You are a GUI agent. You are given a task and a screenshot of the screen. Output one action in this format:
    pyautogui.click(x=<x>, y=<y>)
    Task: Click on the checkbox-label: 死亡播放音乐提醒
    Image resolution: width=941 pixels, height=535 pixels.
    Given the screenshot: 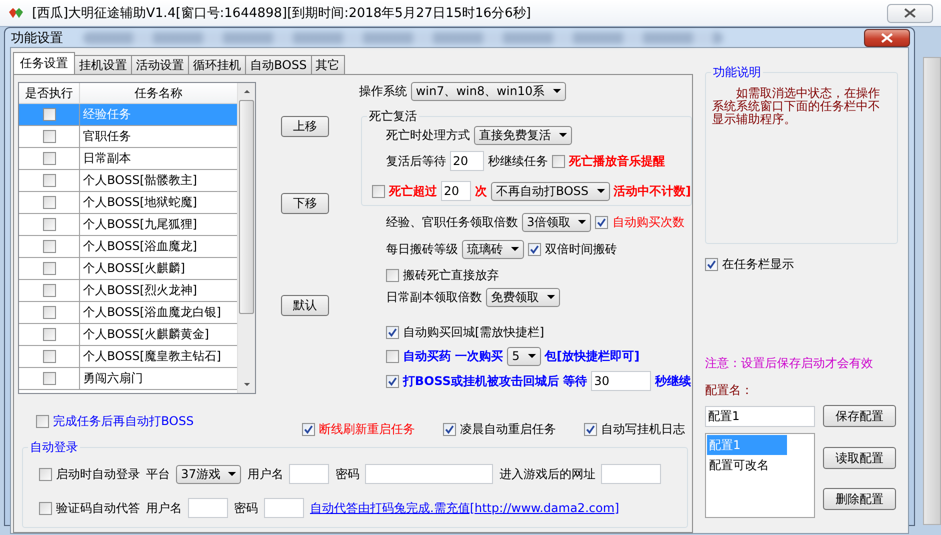 What is the action you would take?
    pyautogui.click(x=616, y=161)
    